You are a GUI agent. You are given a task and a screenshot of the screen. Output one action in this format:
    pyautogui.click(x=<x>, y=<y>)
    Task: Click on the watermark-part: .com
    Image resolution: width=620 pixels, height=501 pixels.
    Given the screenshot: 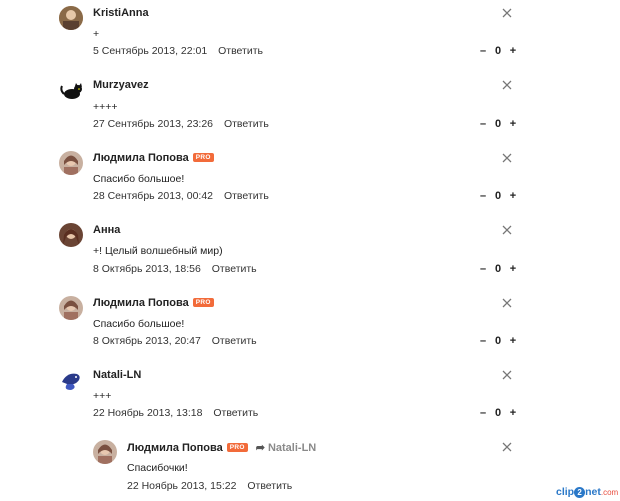 What is the action you would take?
    pyautogui.click(x=609, y=492)
    